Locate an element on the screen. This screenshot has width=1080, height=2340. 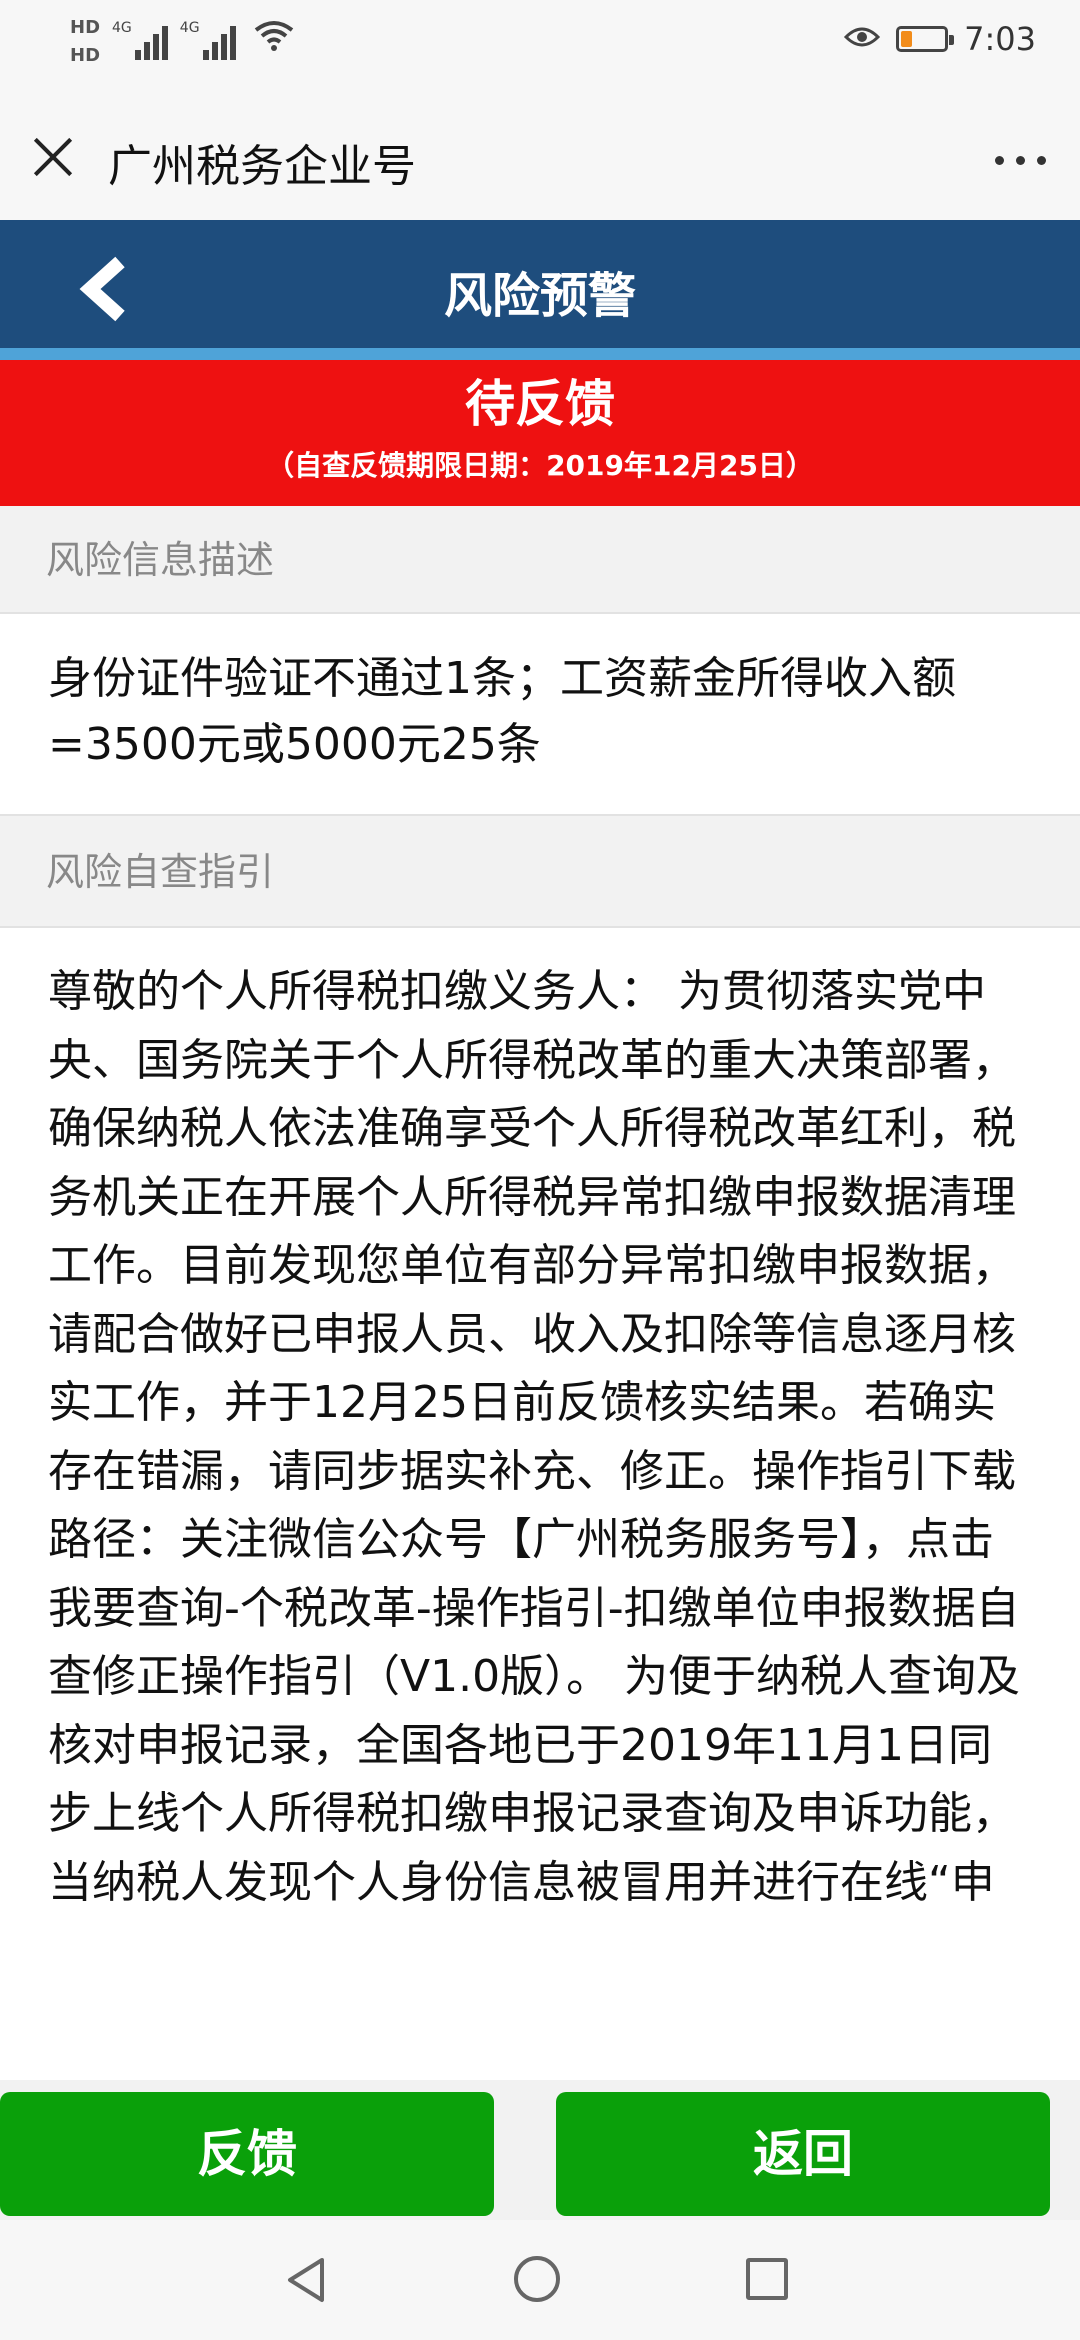
signal-2-icon: 4G is located at coordinates (208, 38).